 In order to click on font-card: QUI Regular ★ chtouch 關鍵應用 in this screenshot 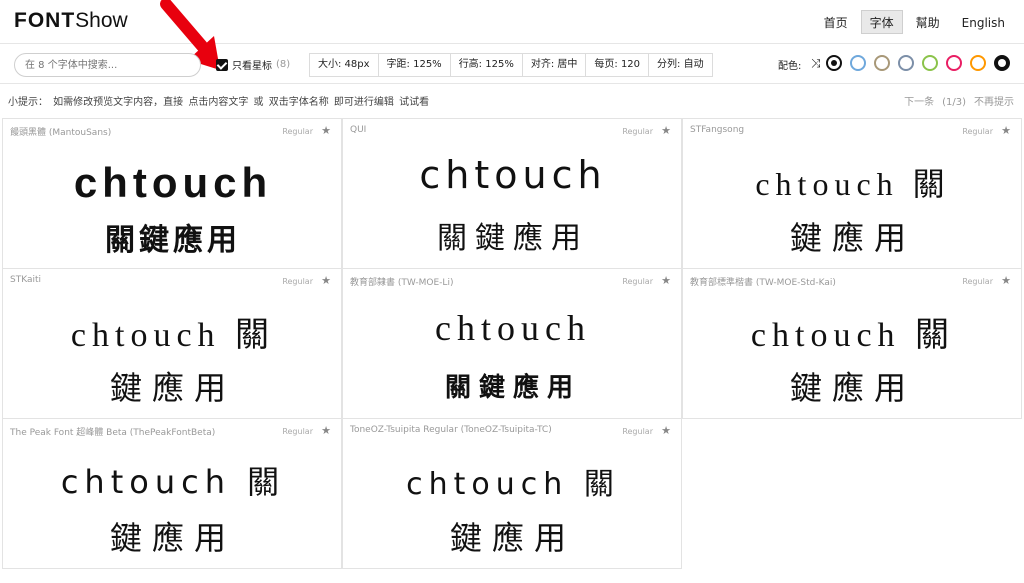, I will do `click(512, 193)`.